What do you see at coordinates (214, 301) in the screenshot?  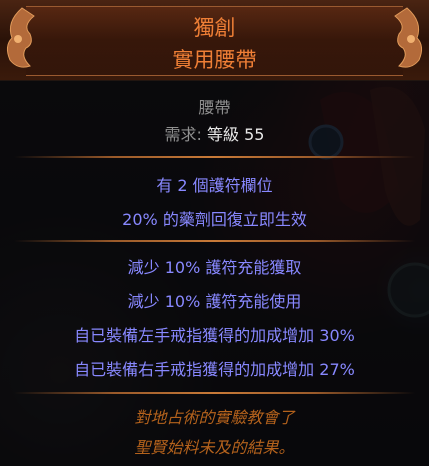 I see `explicit-mod: 減少 10% 護符充能使用` at bounding box center [214, 301].